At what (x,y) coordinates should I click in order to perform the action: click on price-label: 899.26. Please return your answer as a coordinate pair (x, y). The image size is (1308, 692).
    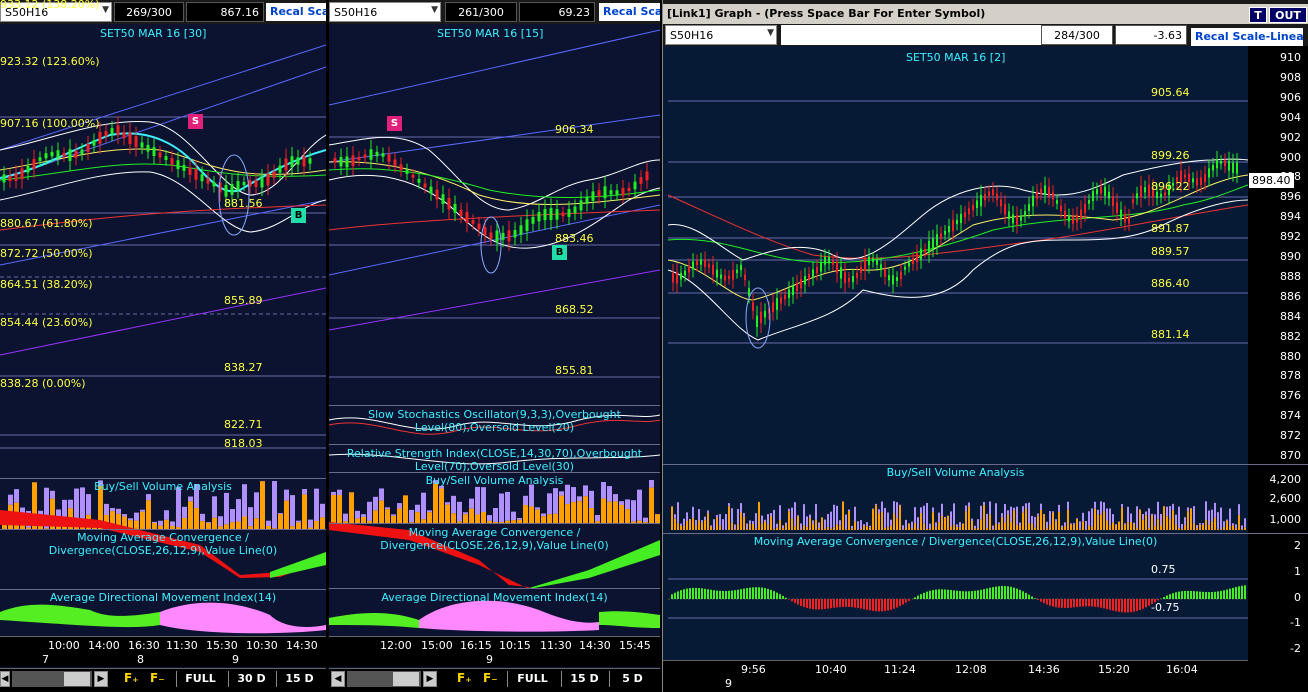
    Looking at the image, I should click on (1170, 155).